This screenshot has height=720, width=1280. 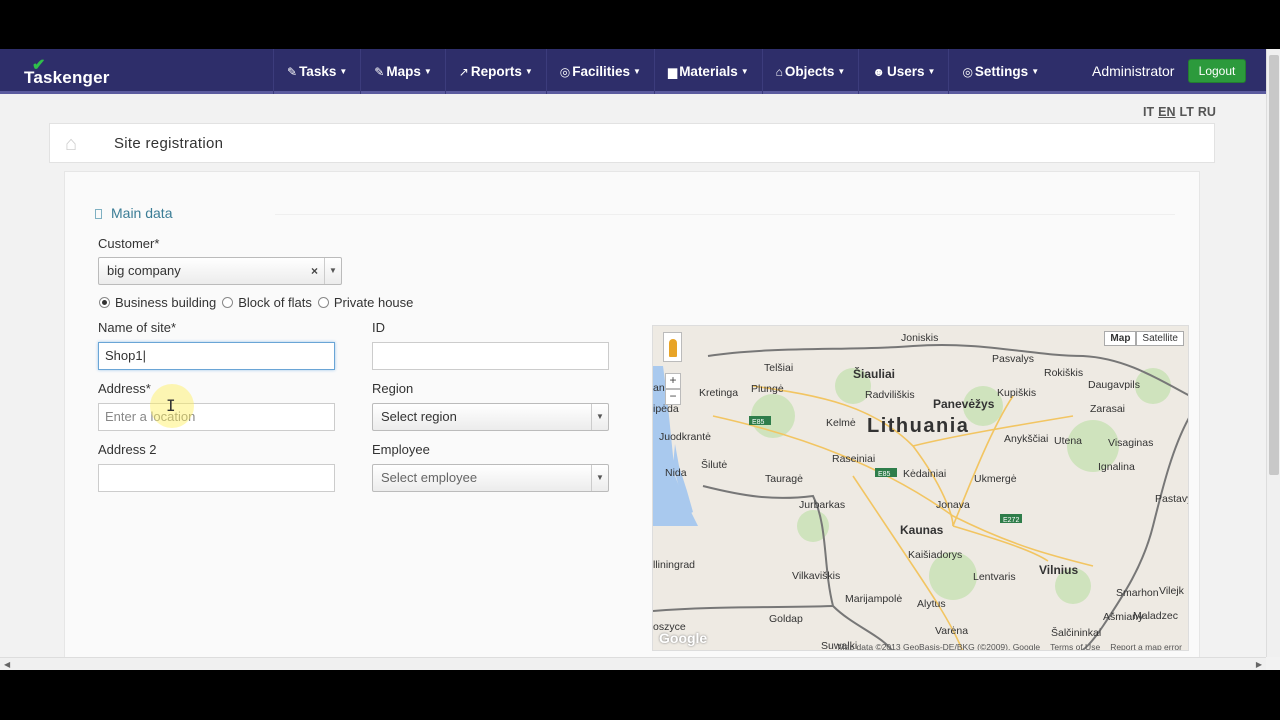 I want to click on logout-button: Logout, so click(x=1217, y=71).